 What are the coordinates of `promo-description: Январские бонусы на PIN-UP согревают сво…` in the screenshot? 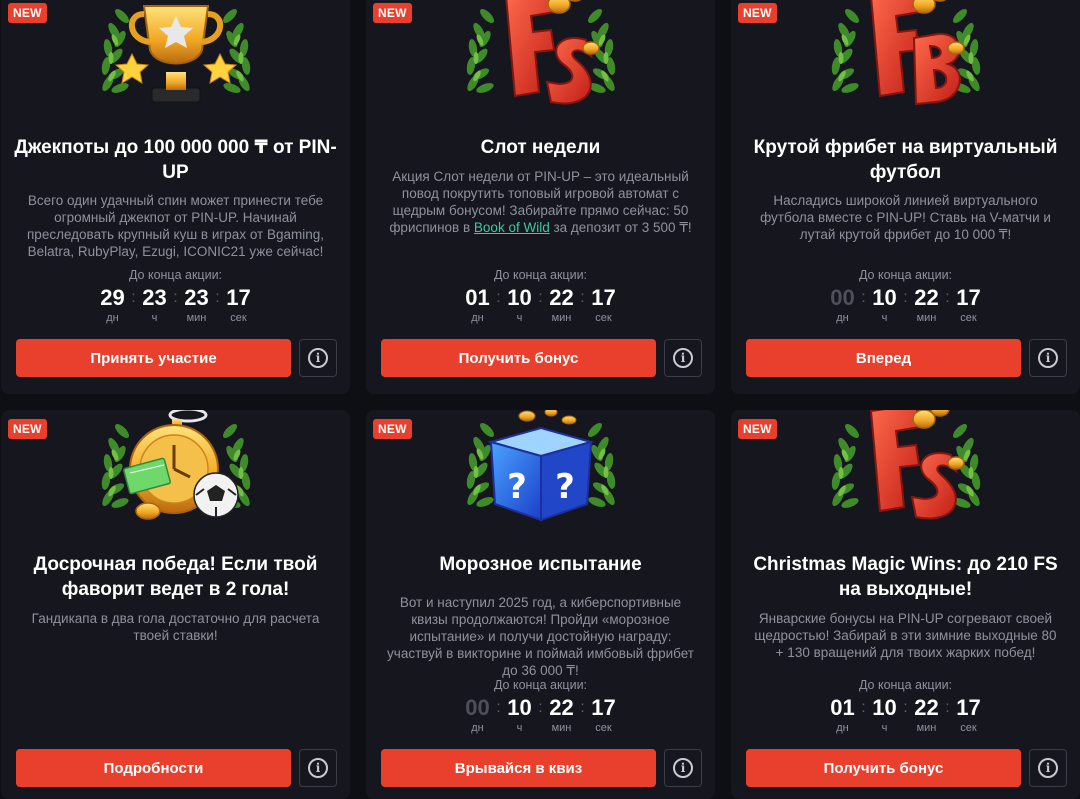 It's located at (905, 635).